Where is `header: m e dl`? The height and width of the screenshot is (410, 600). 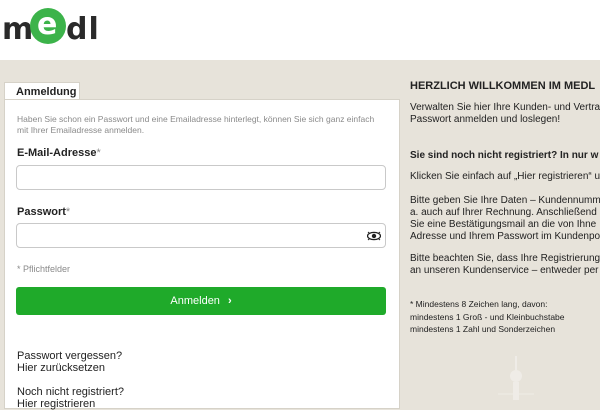 header: m e dl is located at coordinates (300, 30).